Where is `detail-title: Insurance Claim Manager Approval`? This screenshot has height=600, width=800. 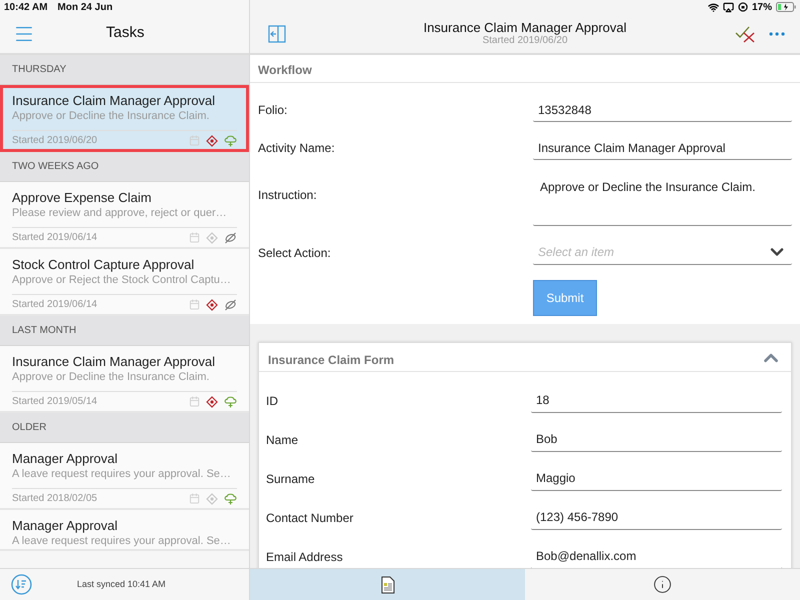 detail-title: Insurance Claim Manager Approval is located at coordinates (525, 27).